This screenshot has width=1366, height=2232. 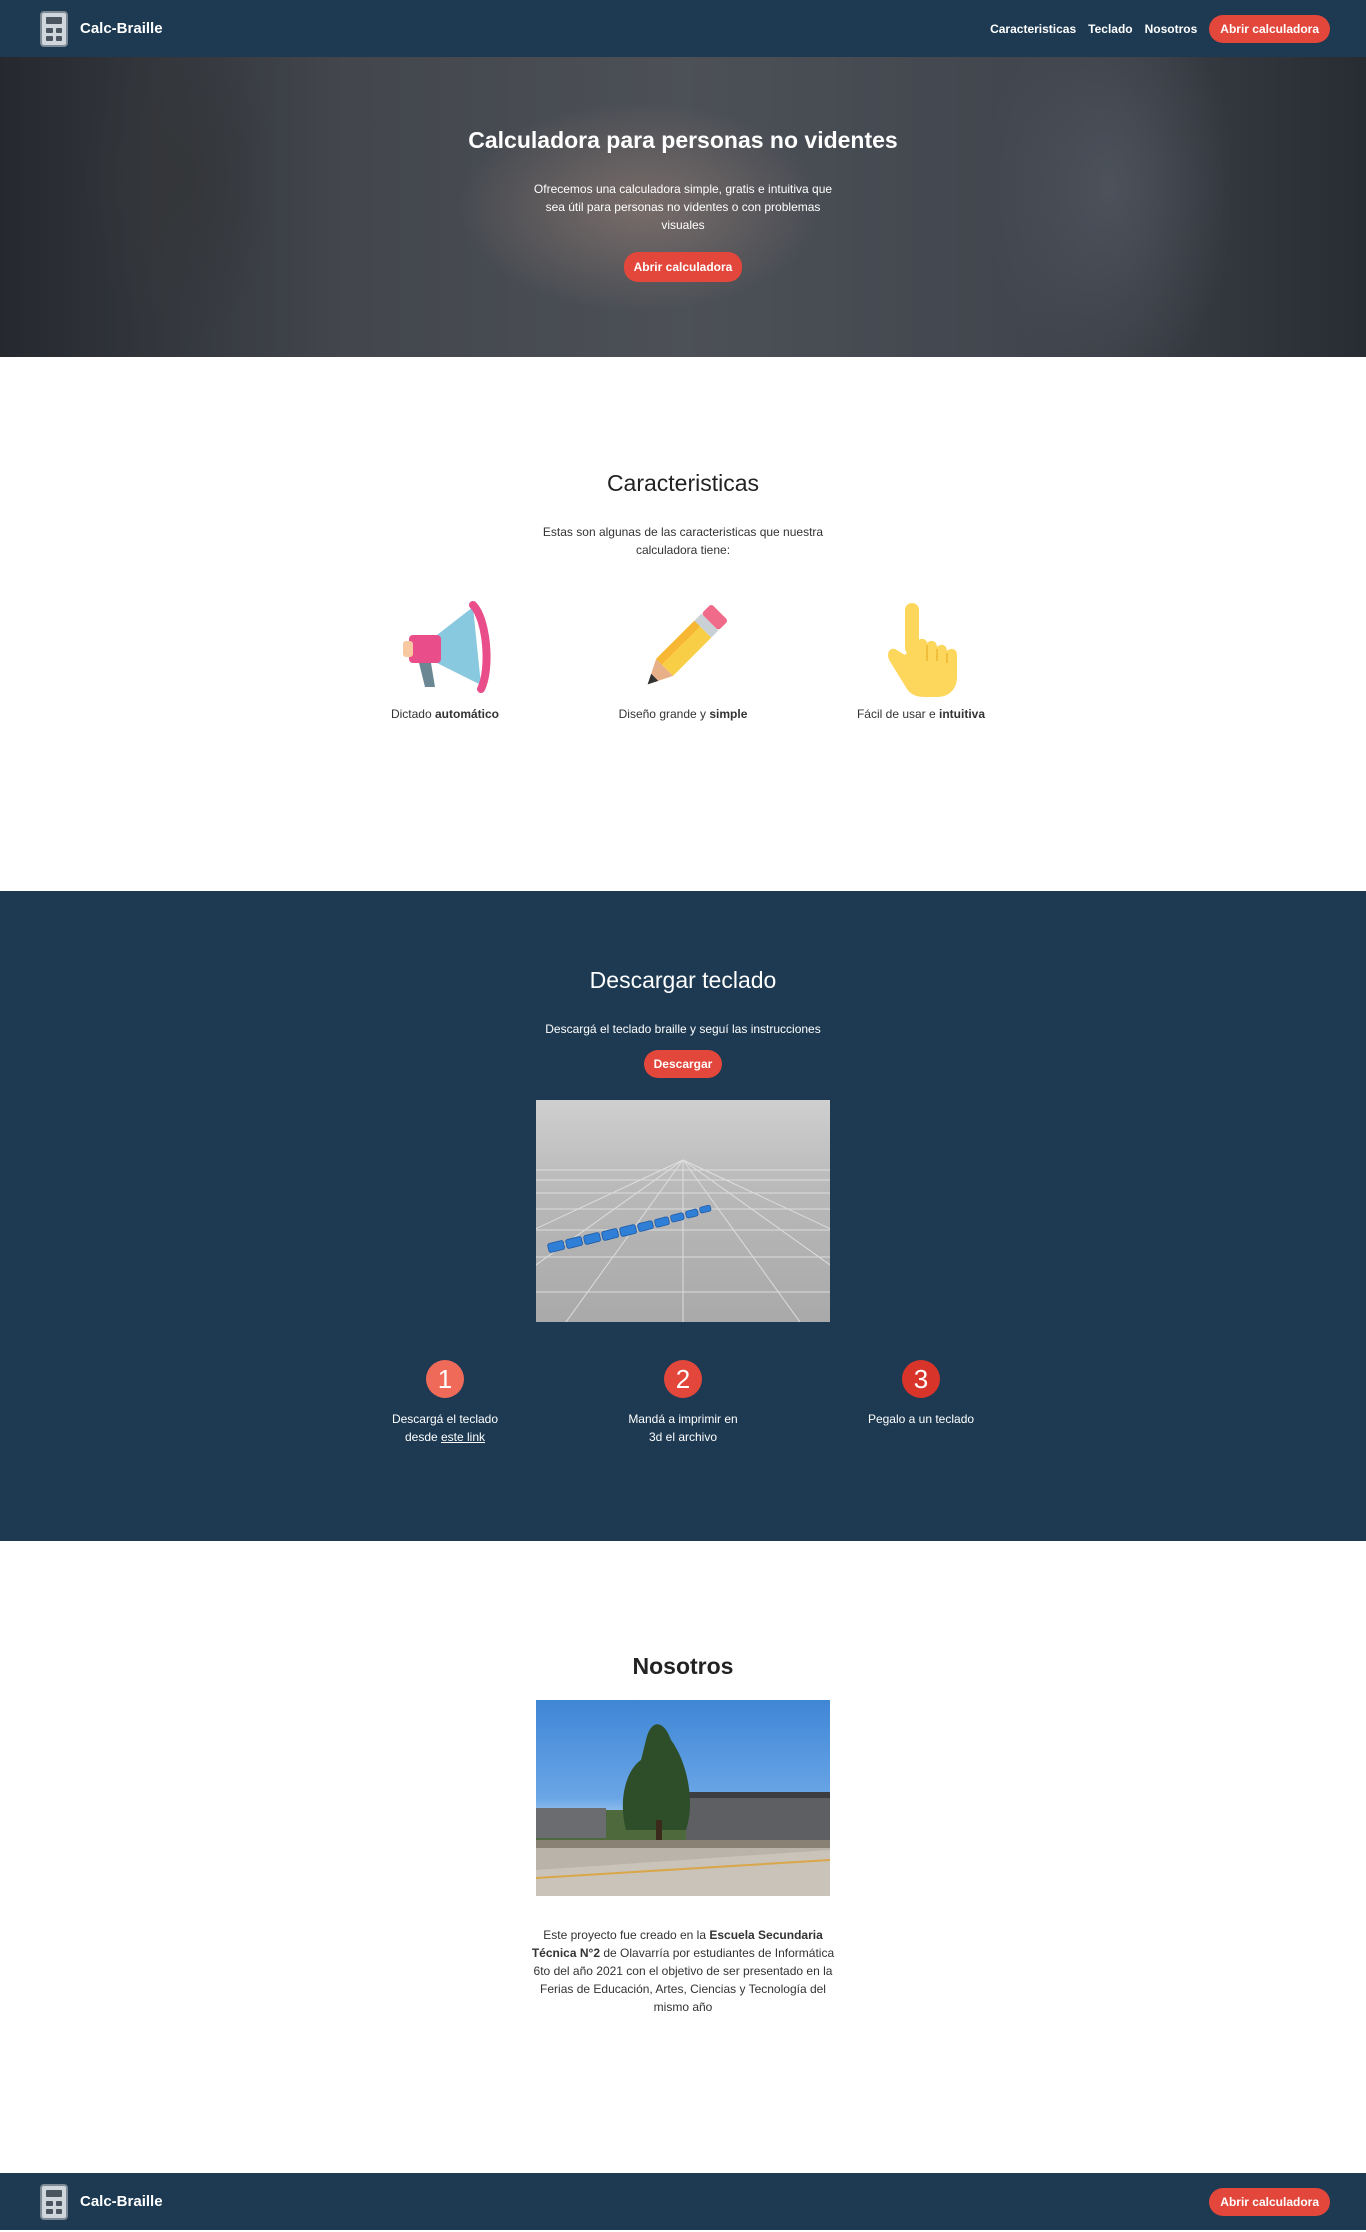 I want to click on pencil-icon, so click(x=687, y=644).